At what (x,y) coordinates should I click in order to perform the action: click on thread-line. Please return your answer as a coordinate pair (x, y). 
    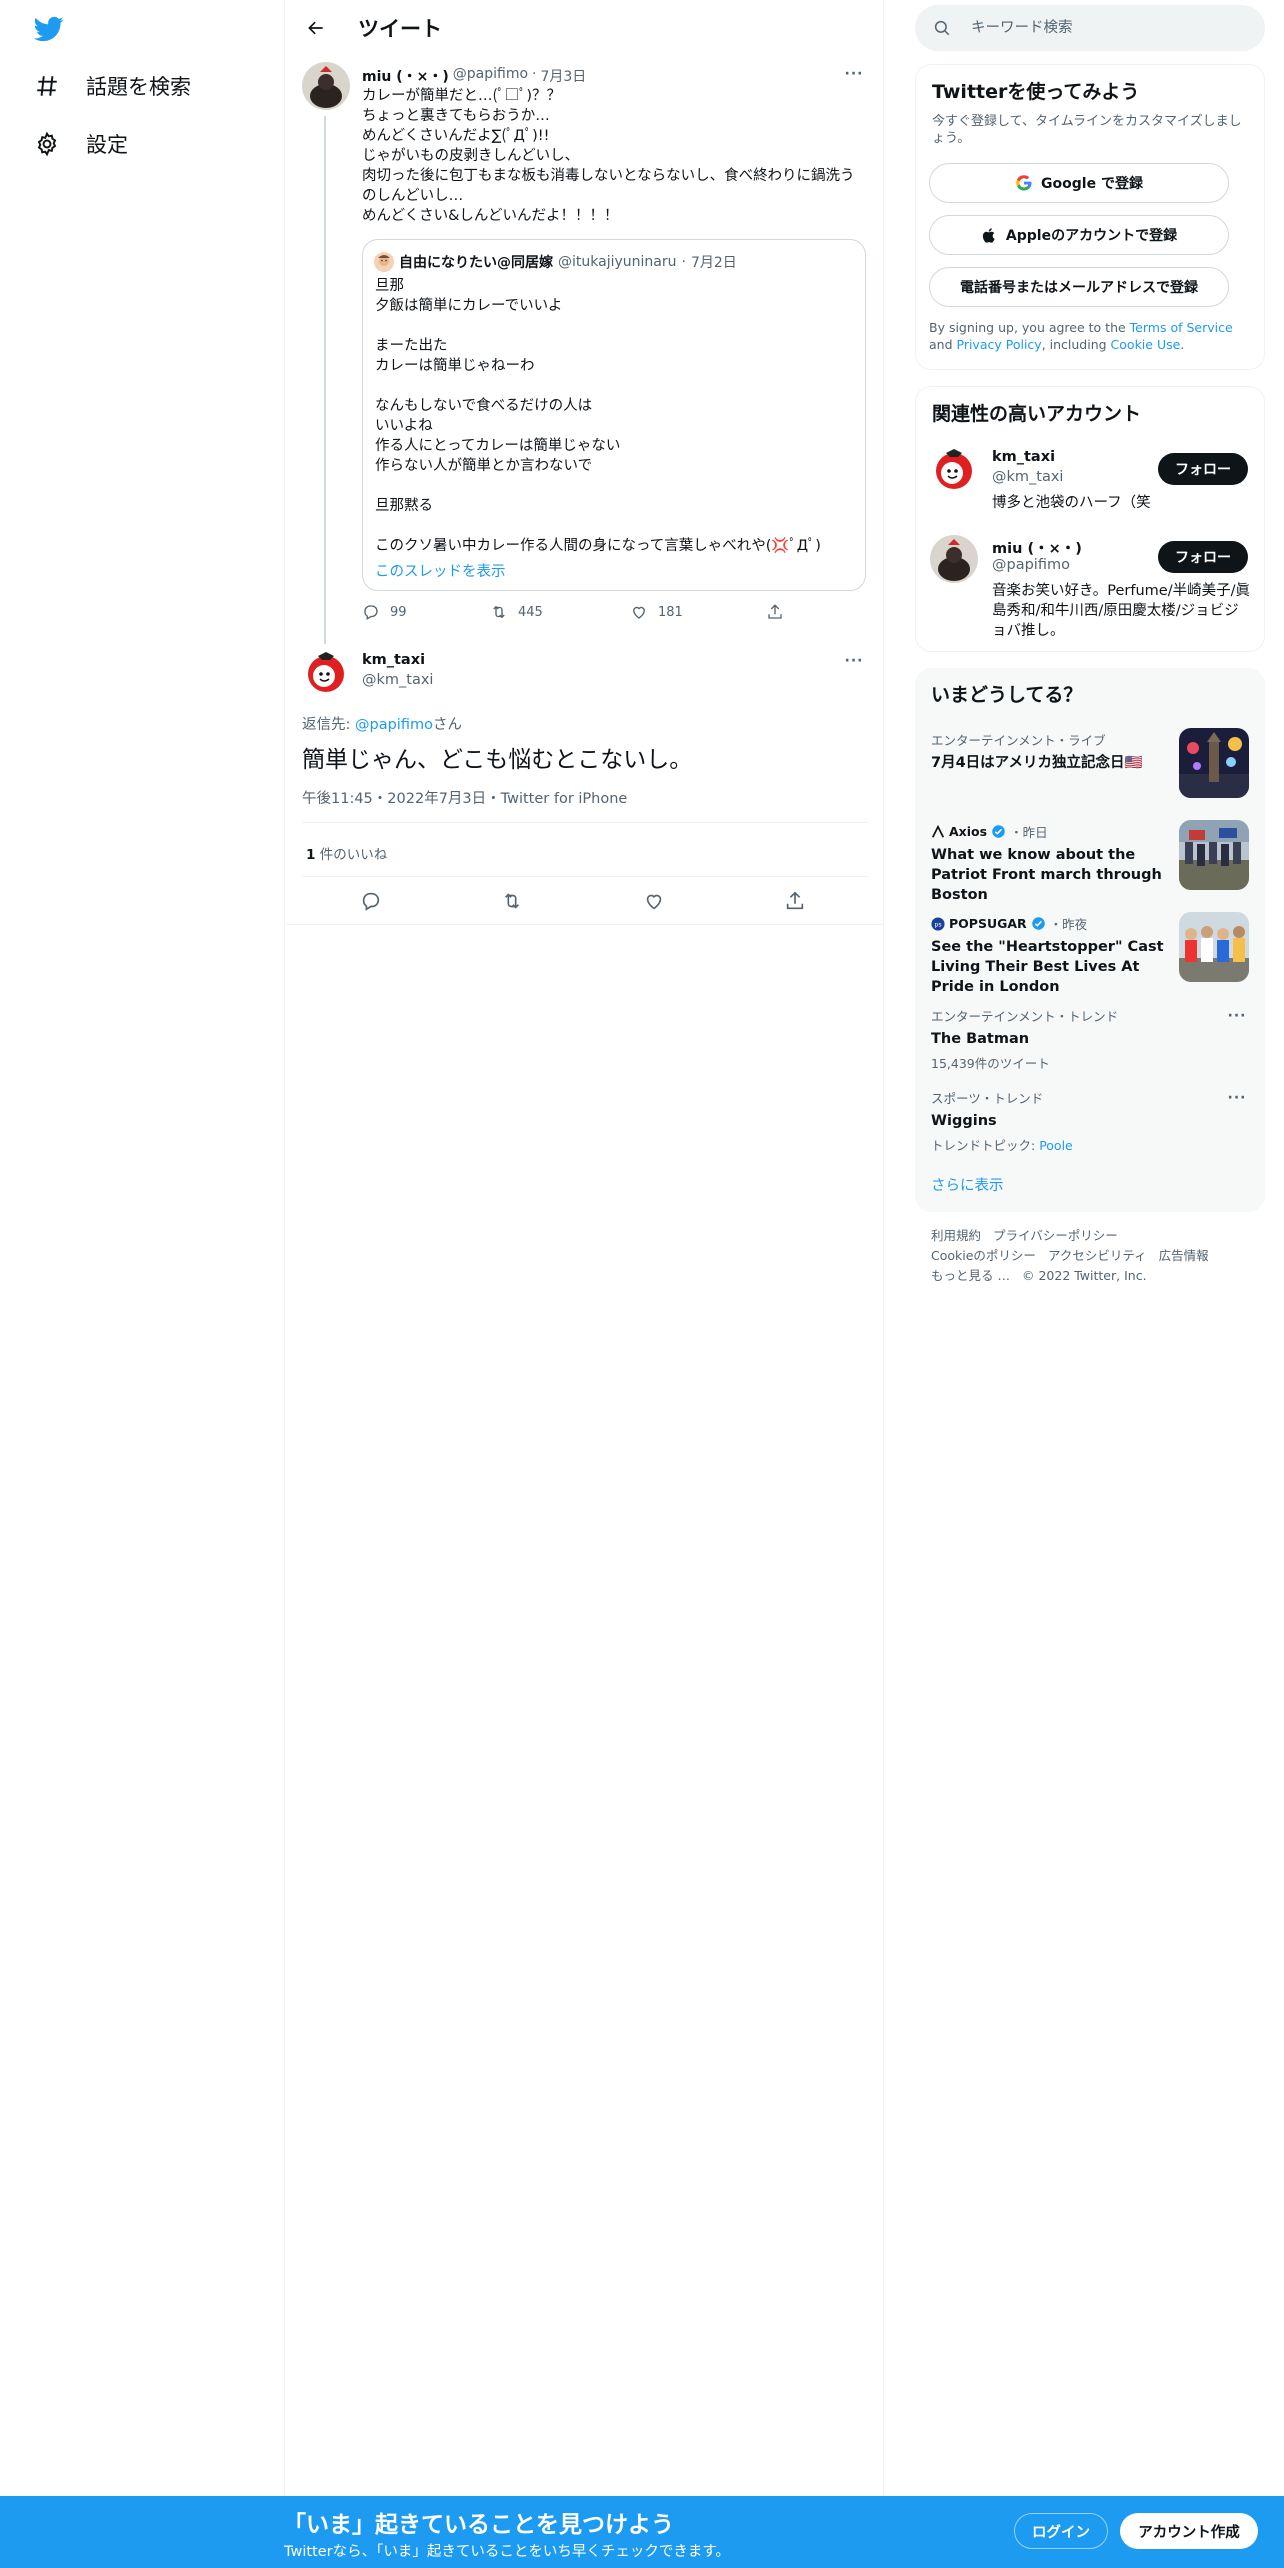
    Looking at the image, I should click on (325, 380).